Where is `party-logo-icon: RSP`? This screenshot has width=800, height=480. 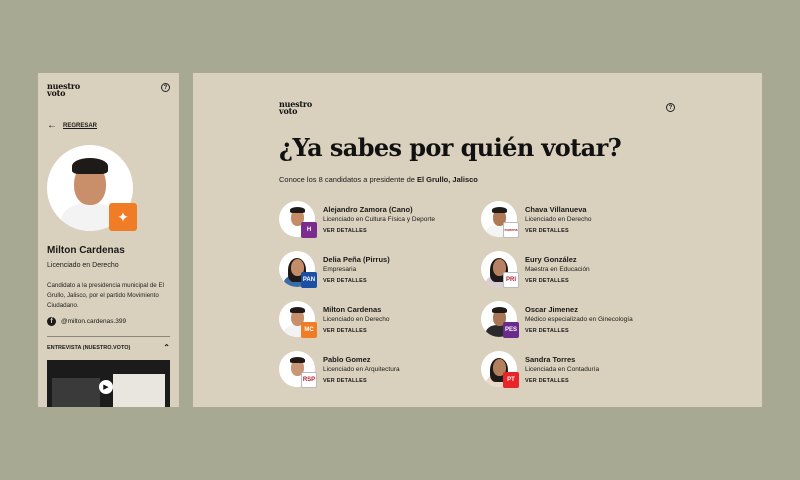 party-logo-icon: RSP is located at coordinates (309, 380).